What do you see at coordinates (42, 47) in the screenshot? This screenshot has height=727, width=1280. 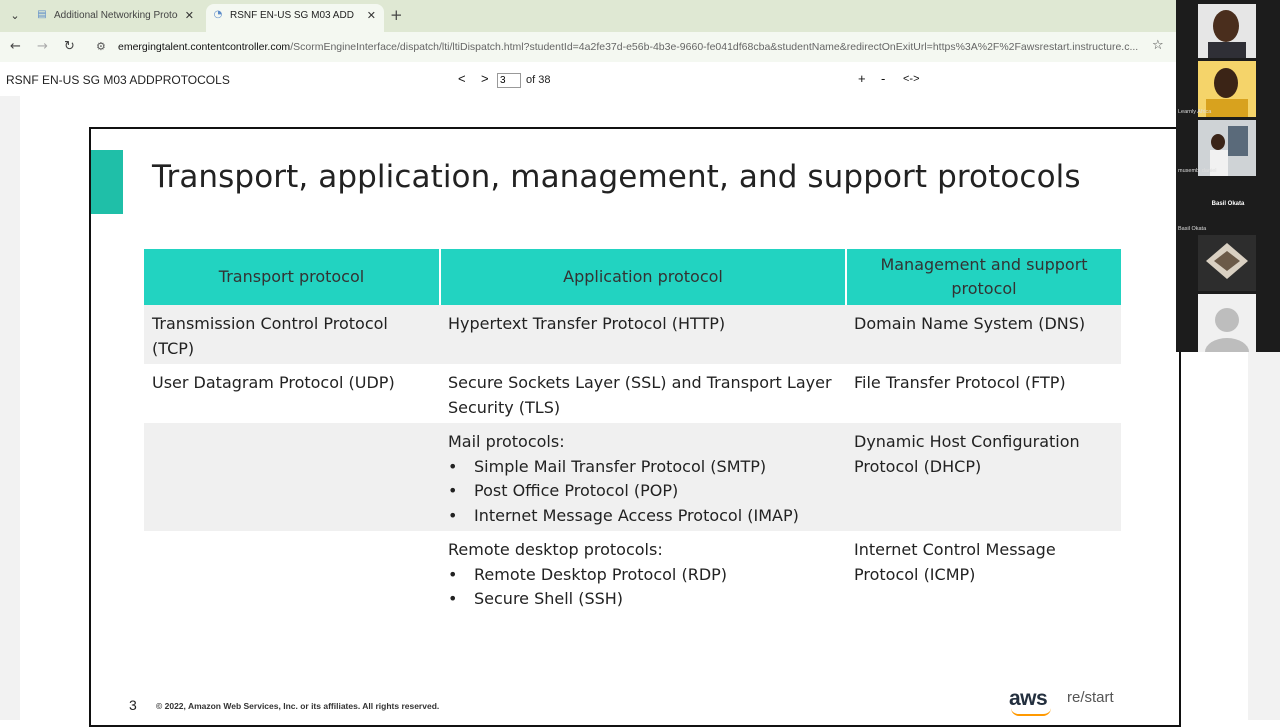 I see `forward-arrow-icon: →` at bounding box center [42, 47].